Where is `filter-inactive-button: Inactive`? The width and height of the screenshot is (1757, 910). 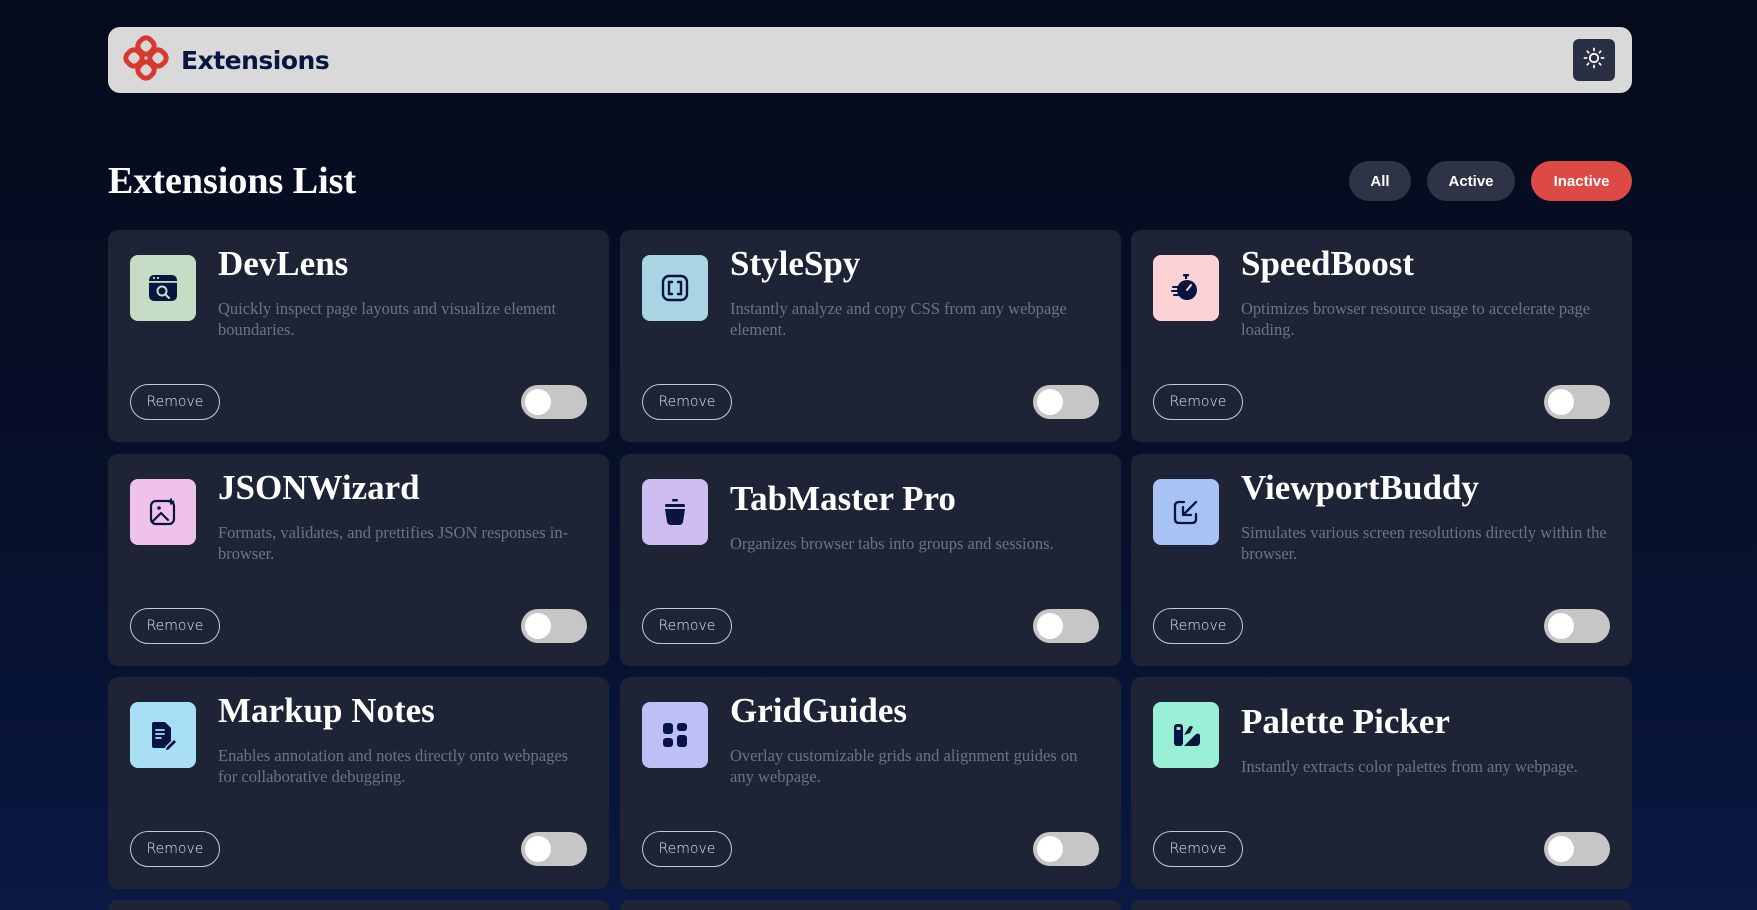
filter-inactive-button: Inactive is located at coordinates (1581, 181).